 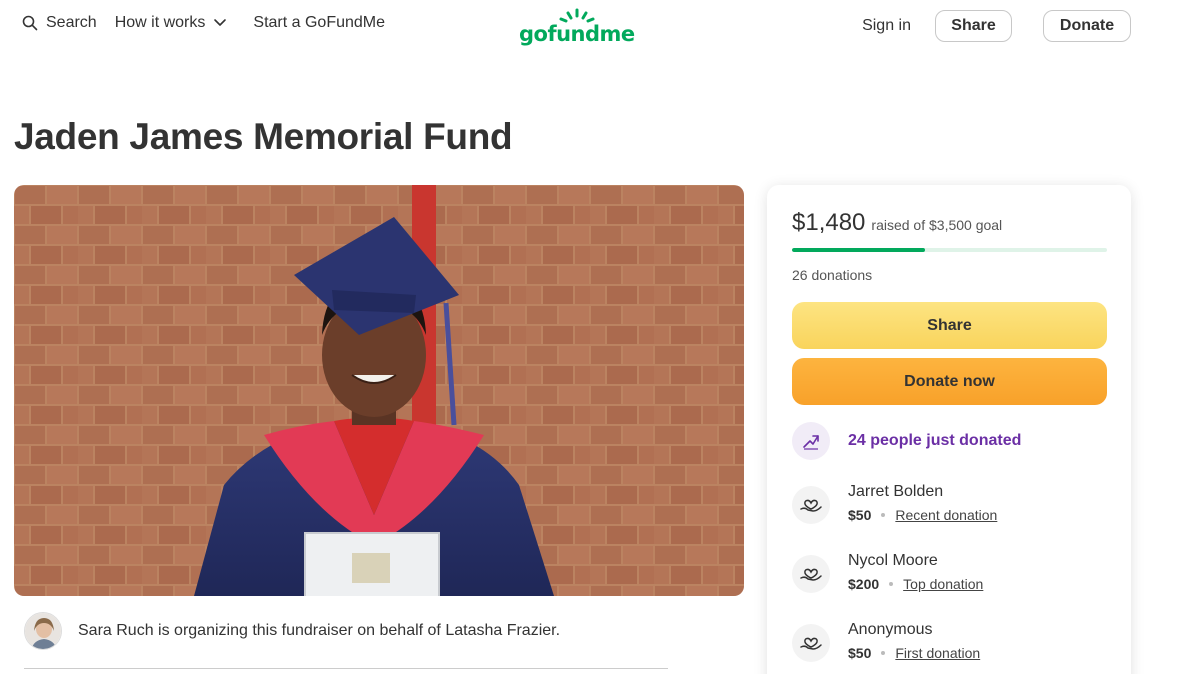 What do you see at coordinates (859, 250) in the screenshot?
I see `progress-fill` at bounding box center [859, 250].